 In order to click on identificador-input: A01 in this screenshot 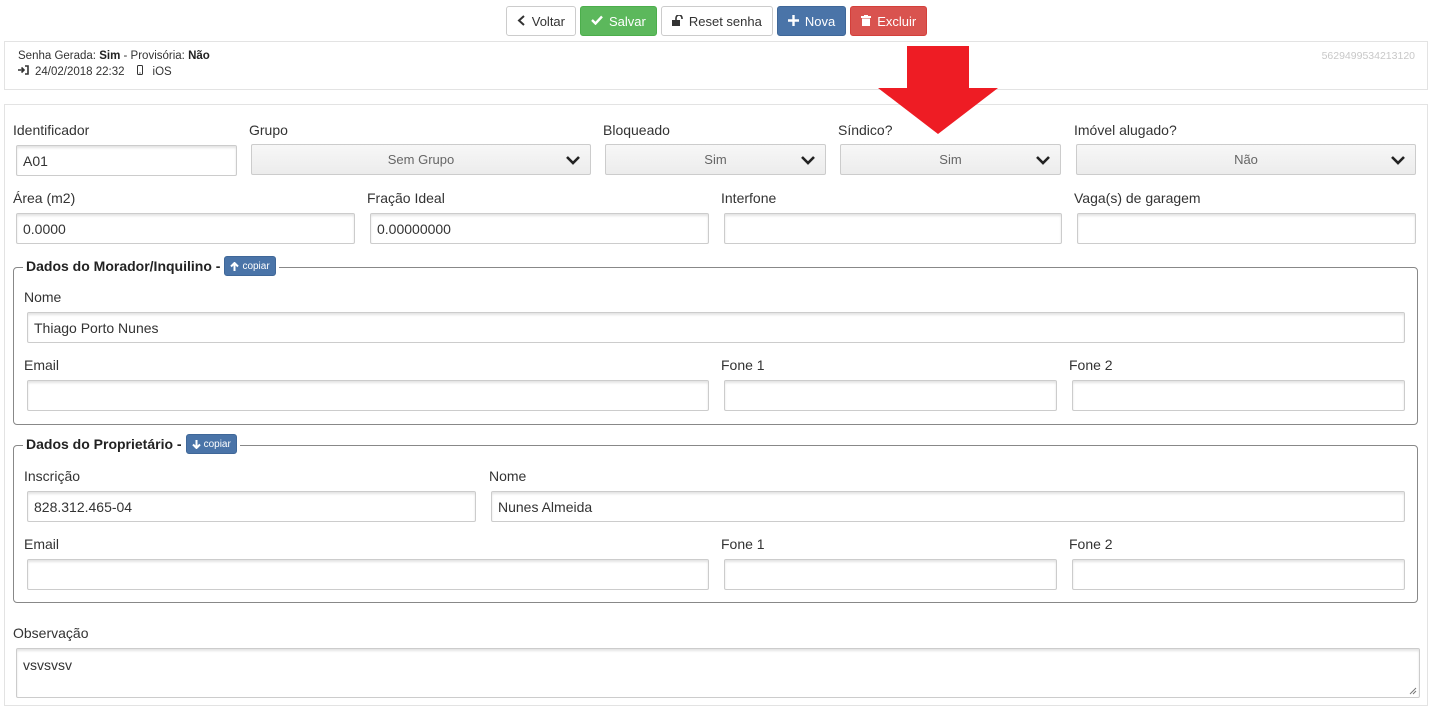, I will do `click(126, 160)`.